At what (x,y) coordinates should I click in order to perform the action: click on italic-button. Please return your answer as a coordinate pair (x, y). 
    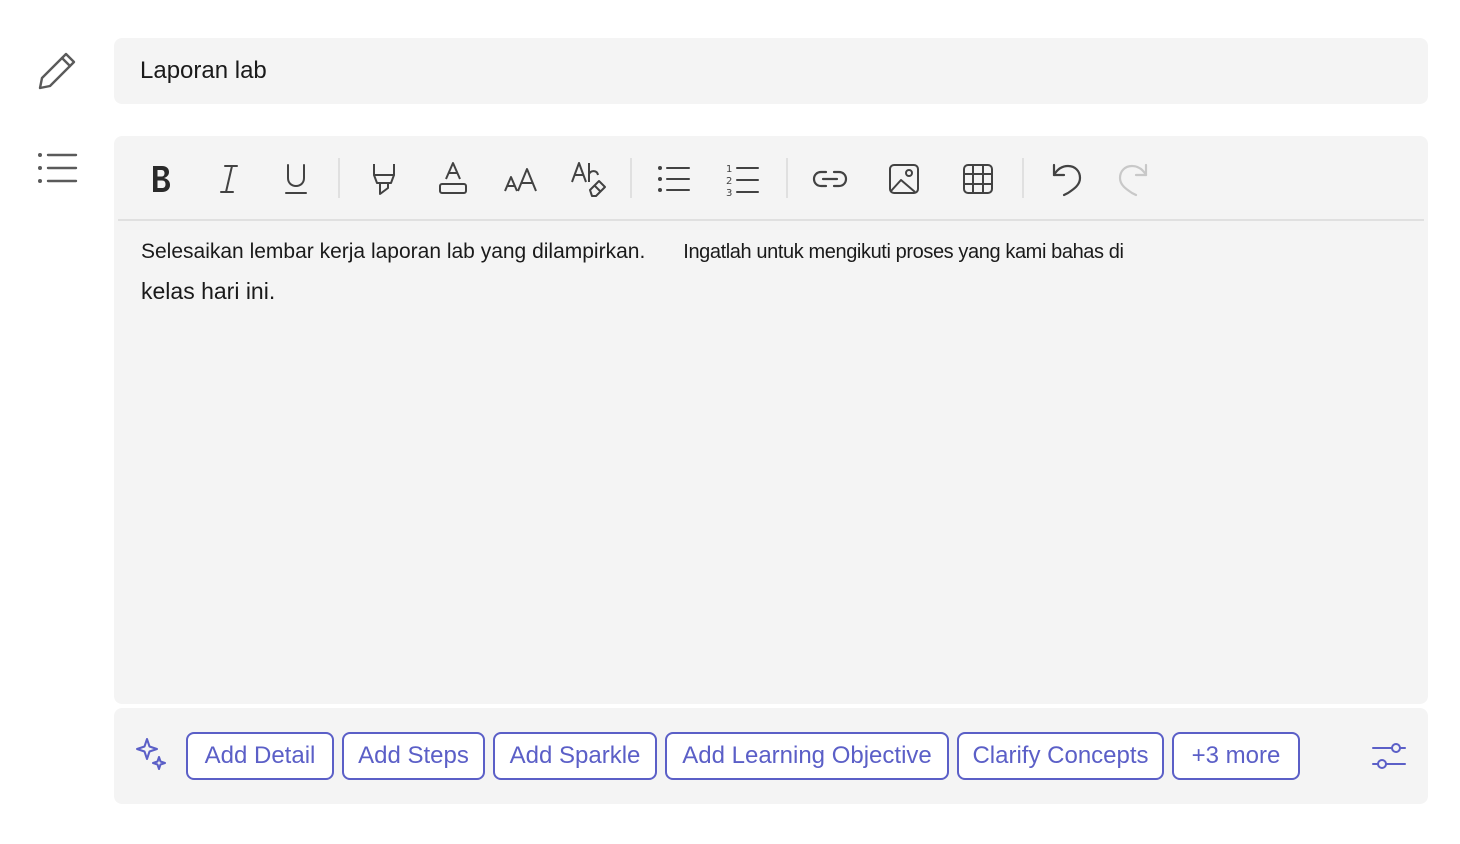
    Looking at the image, I should click on (229, 179).